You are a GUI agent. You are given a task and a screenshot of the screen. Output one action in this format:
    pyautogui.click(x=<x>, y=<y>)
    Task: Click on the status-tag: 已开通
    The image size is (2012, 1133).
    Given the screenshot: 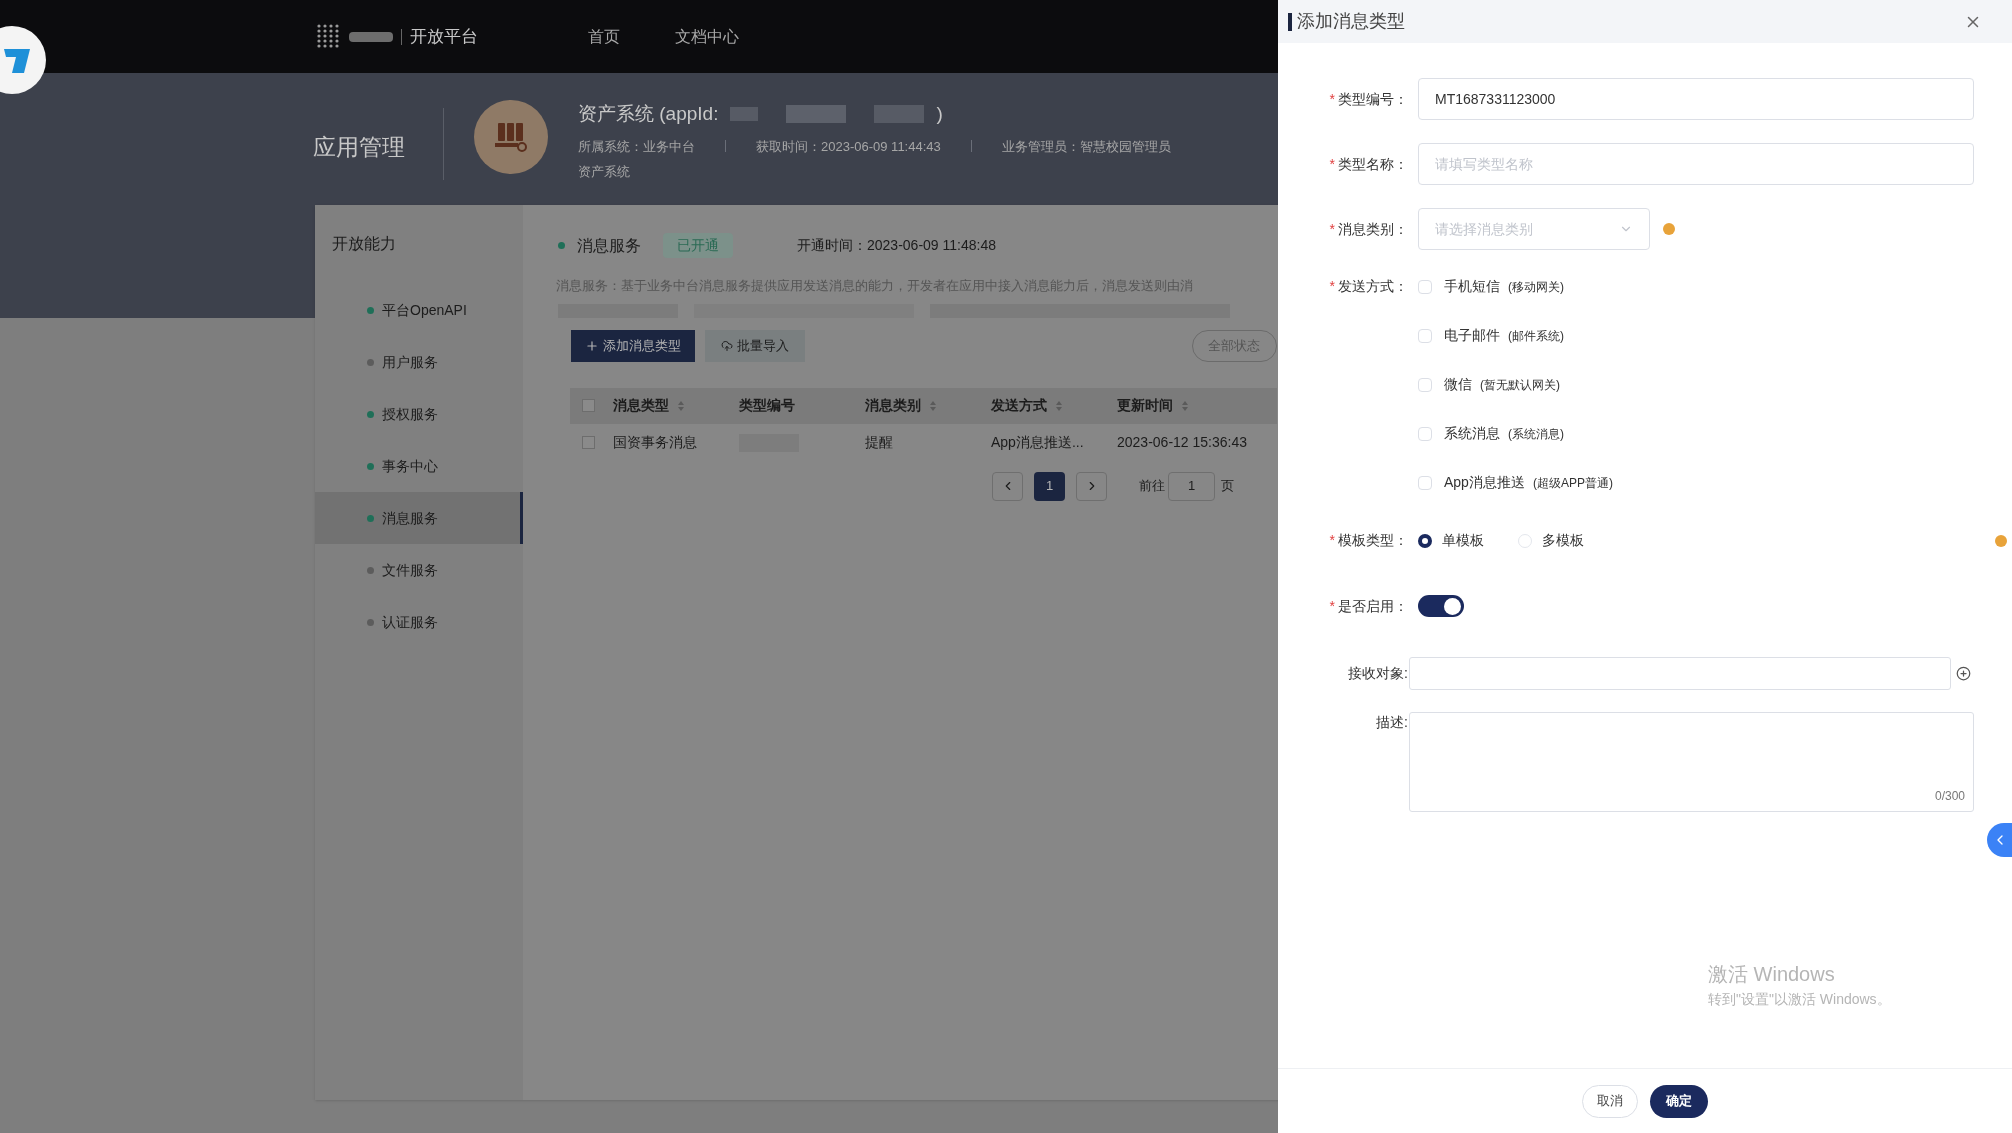 What is the action you would take?
    pyautogui.click(x=698, y=245)
    